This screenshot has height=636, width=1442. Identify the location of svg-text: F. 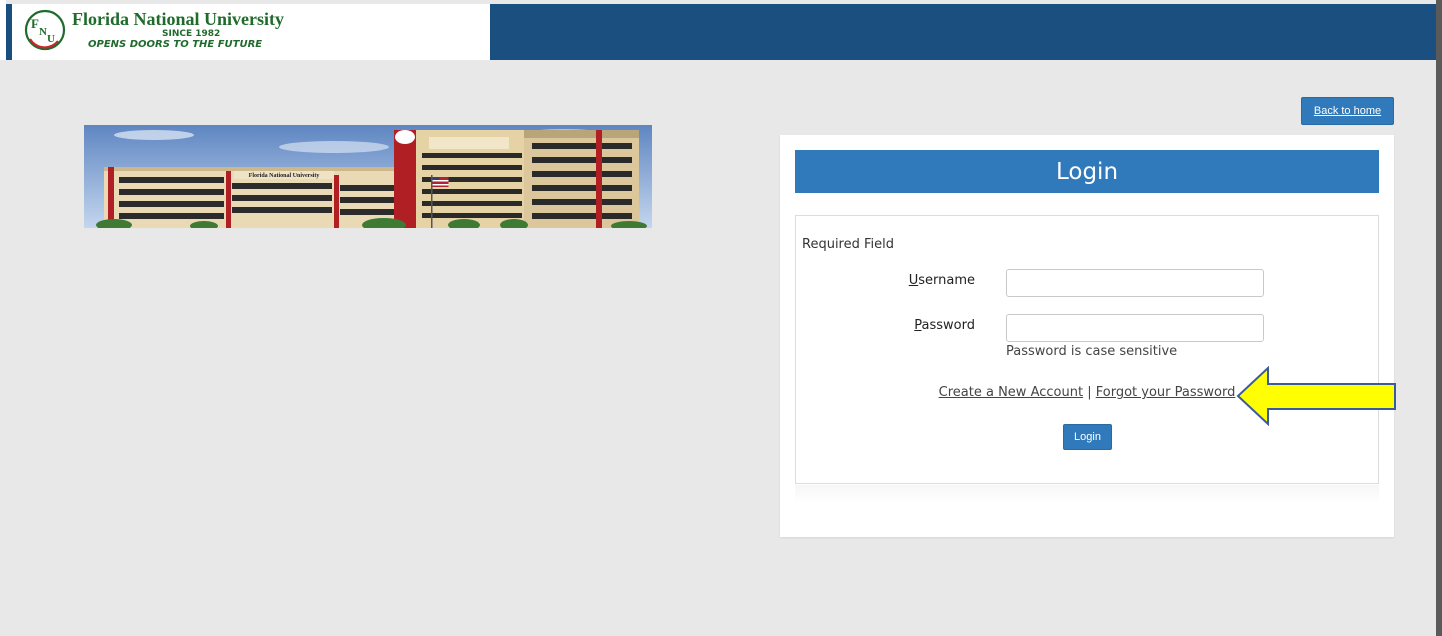
(35, 23).